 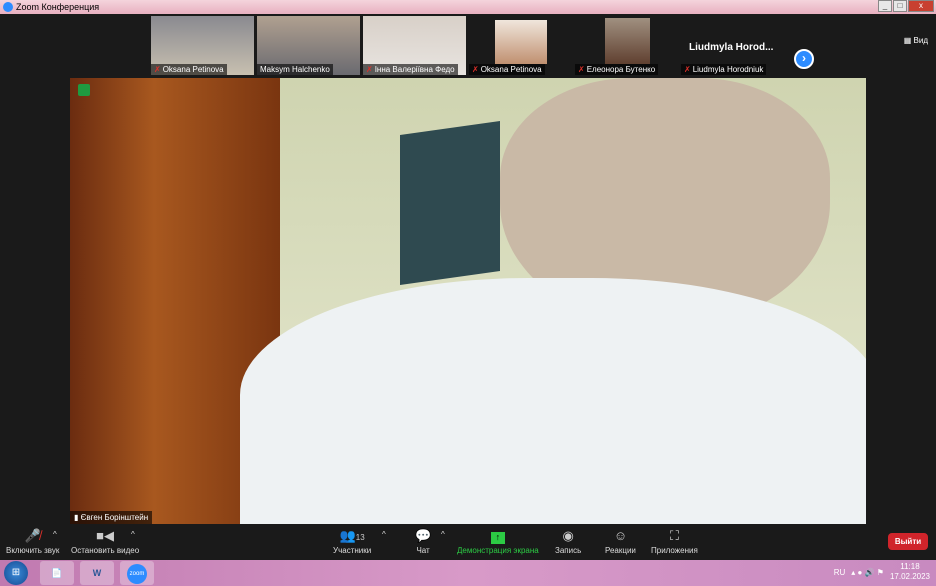 I want to click on share-screen-button: ↑ Демонстрация экрана, so click(x=498, y=541).